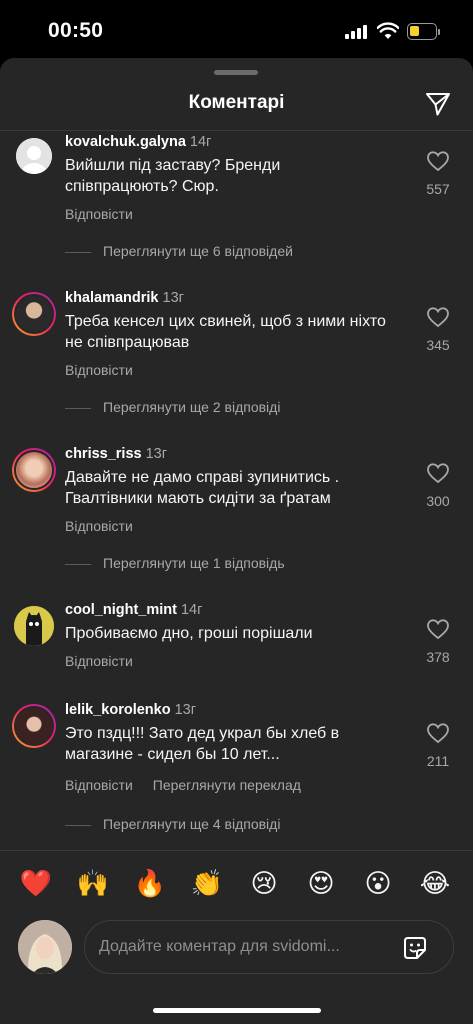  Describe the element at coordinates (237, 1010) in the screenshot. I see `home-indicator` at that location.